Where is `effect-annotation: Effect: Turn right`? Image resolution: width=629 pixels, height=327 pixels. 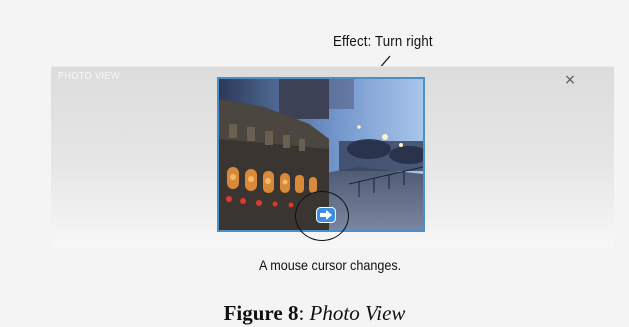 effect-annotation: Effect: Turn right is located at coordinates (383, 41).